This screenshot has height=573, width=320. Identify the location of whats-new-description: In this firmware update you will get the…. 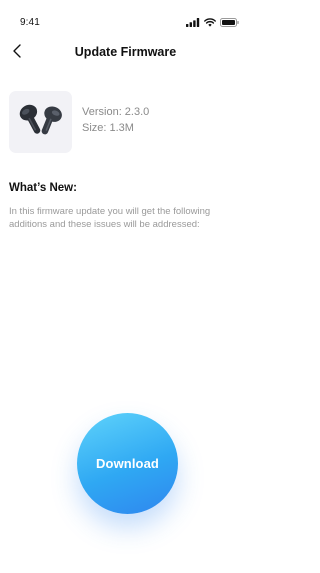
(110, 218).